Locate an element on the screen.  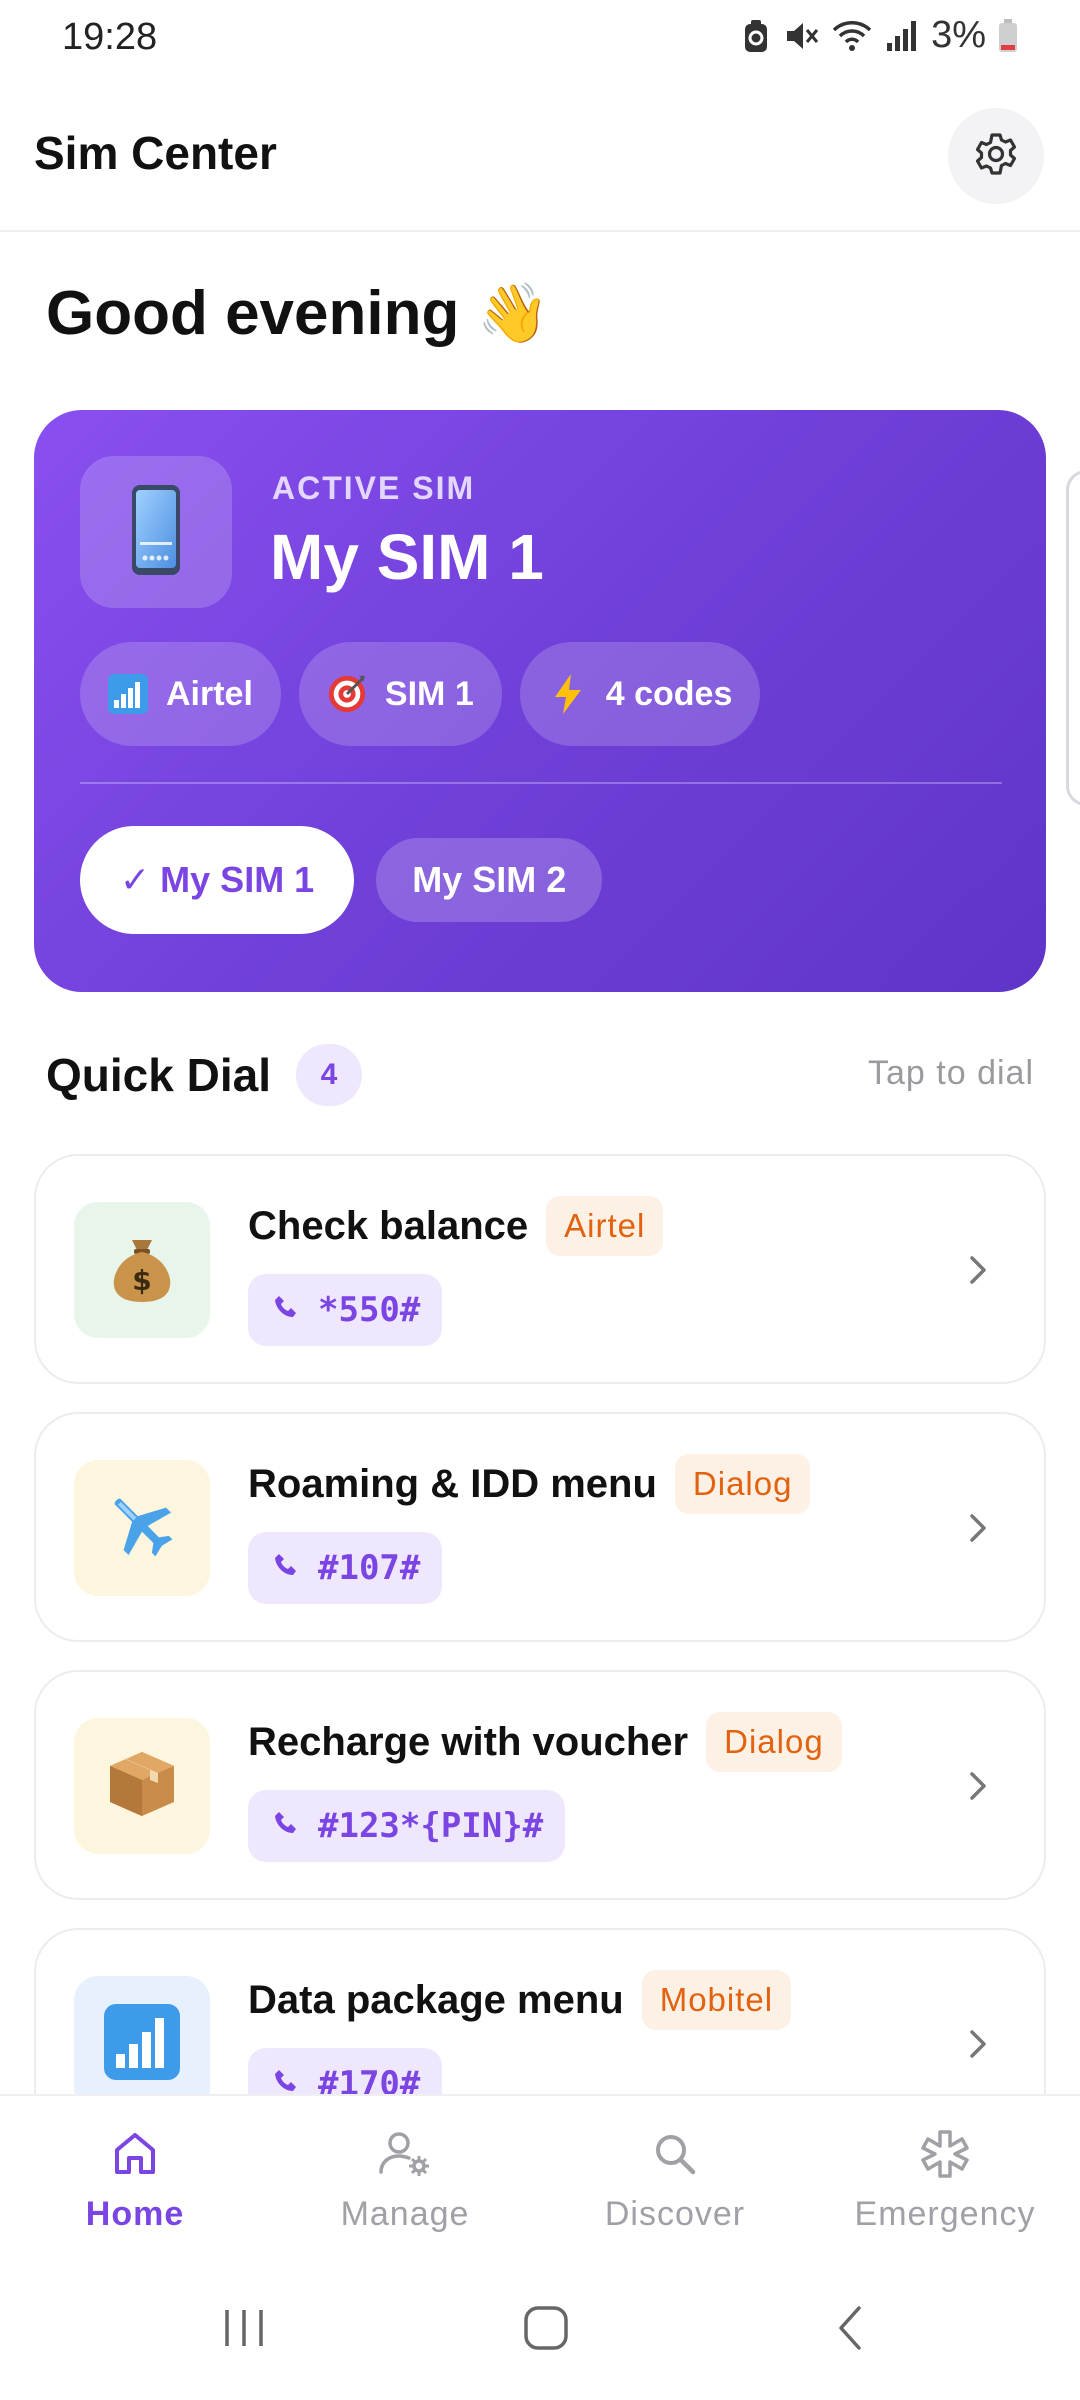
item-icon-box: $ is located at coordinates (142, 1270).